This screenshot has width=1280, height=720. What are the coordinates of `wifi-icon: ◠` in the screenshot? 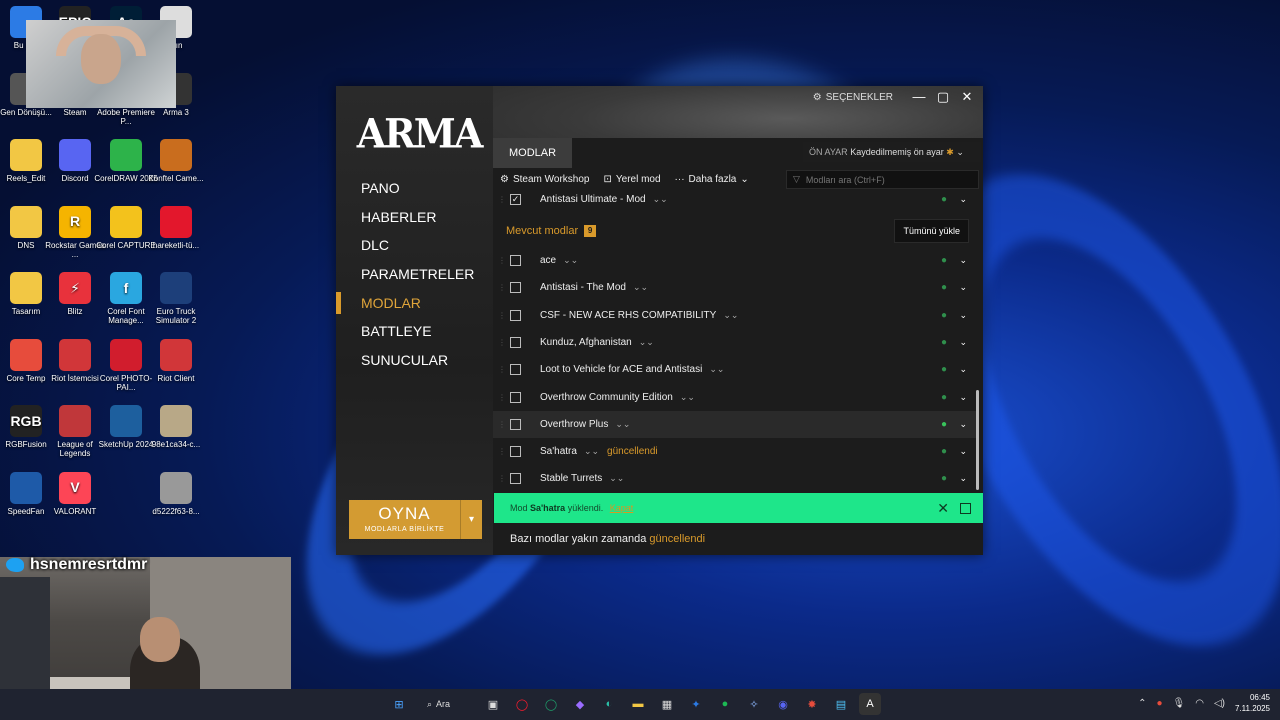 It's located at (1199, 703).